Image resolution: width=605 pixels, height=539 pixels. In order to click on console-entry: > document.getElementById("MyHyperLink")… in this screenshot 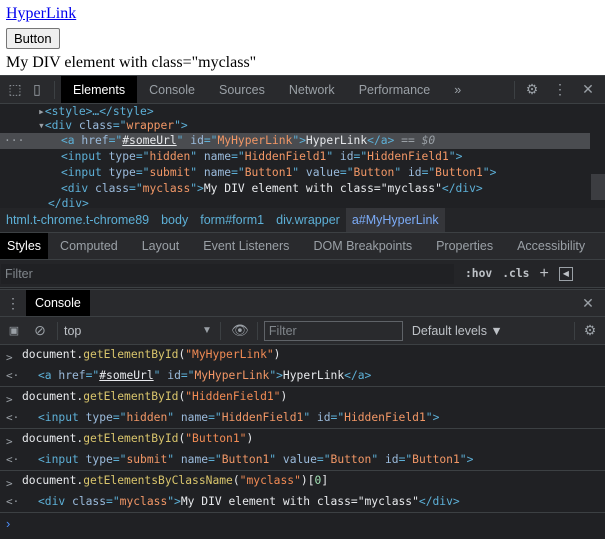, I will do `click(302, 366)`.